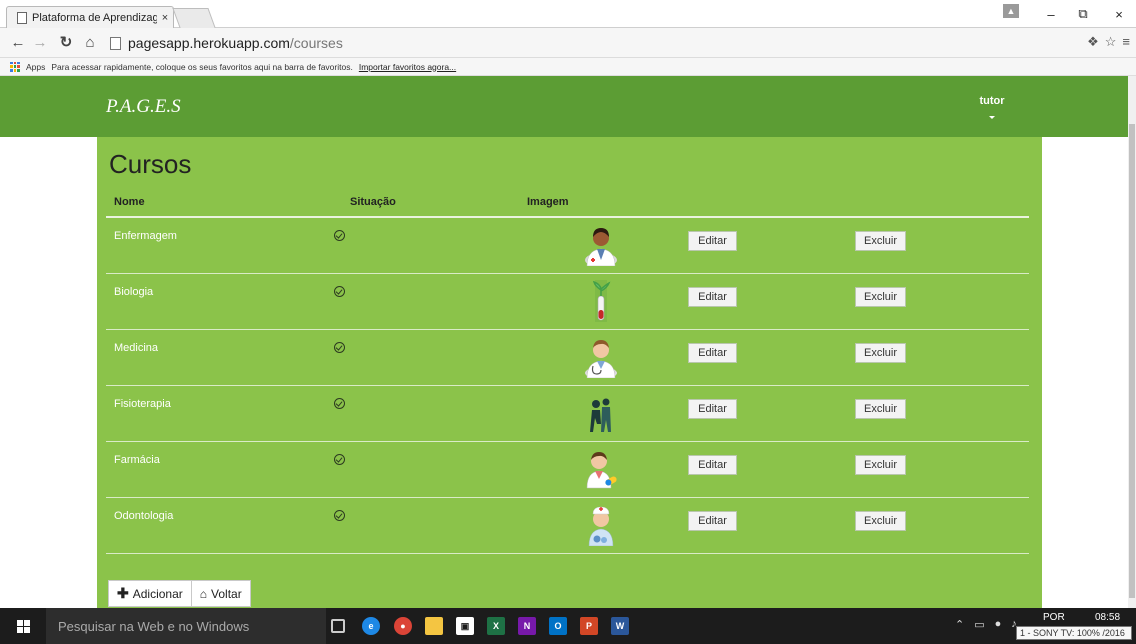 The width and height of the screenshot is (1136, 644). I want to click on task-view-icon, so click(338, 626).